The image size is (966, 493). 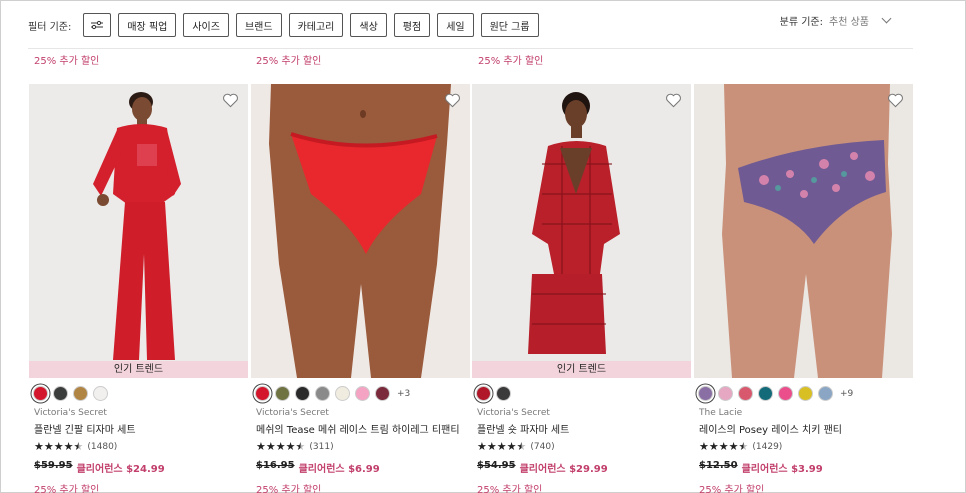 I want to click on product-name: 플란넬 숏 파자마 세트, so click(x=523, y=428).